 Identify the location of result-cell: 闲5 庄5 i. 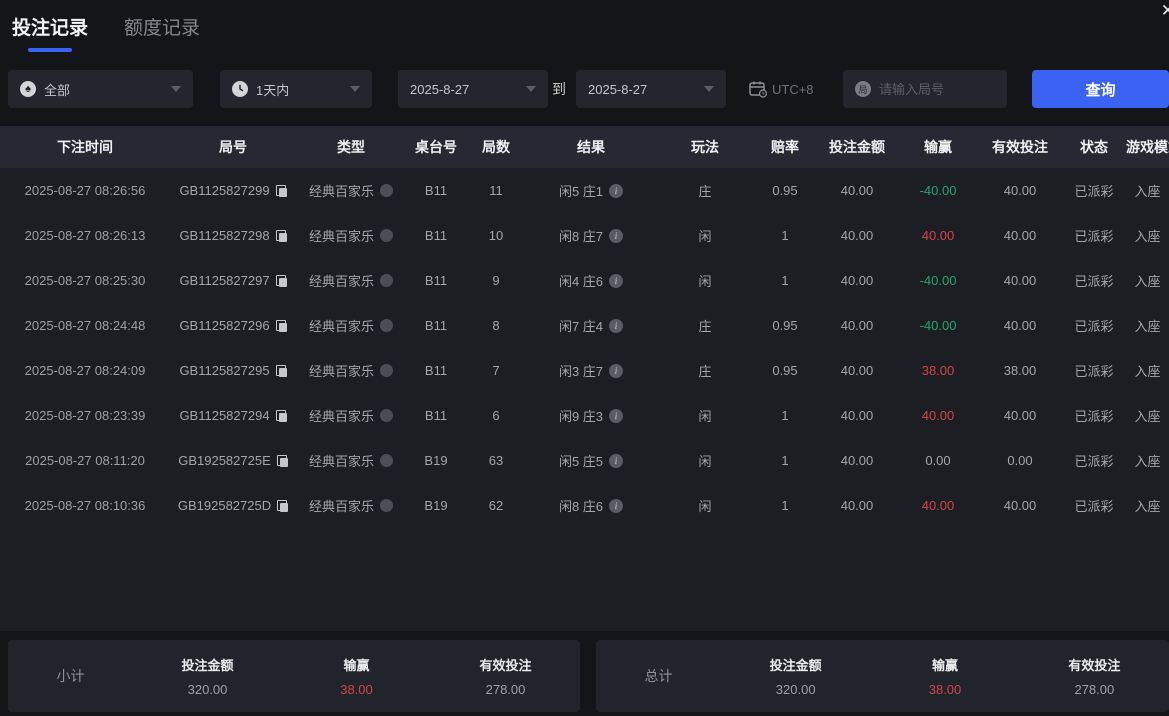
(591, 460).